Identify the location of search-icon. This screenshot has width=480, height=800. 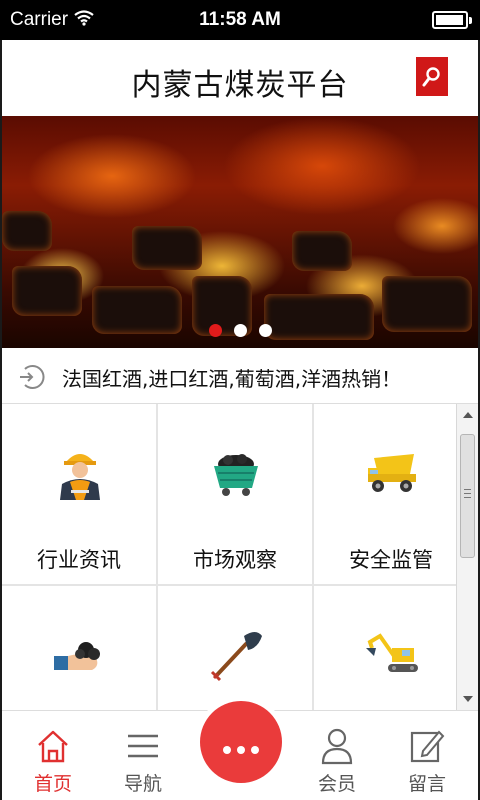
(431, 77).